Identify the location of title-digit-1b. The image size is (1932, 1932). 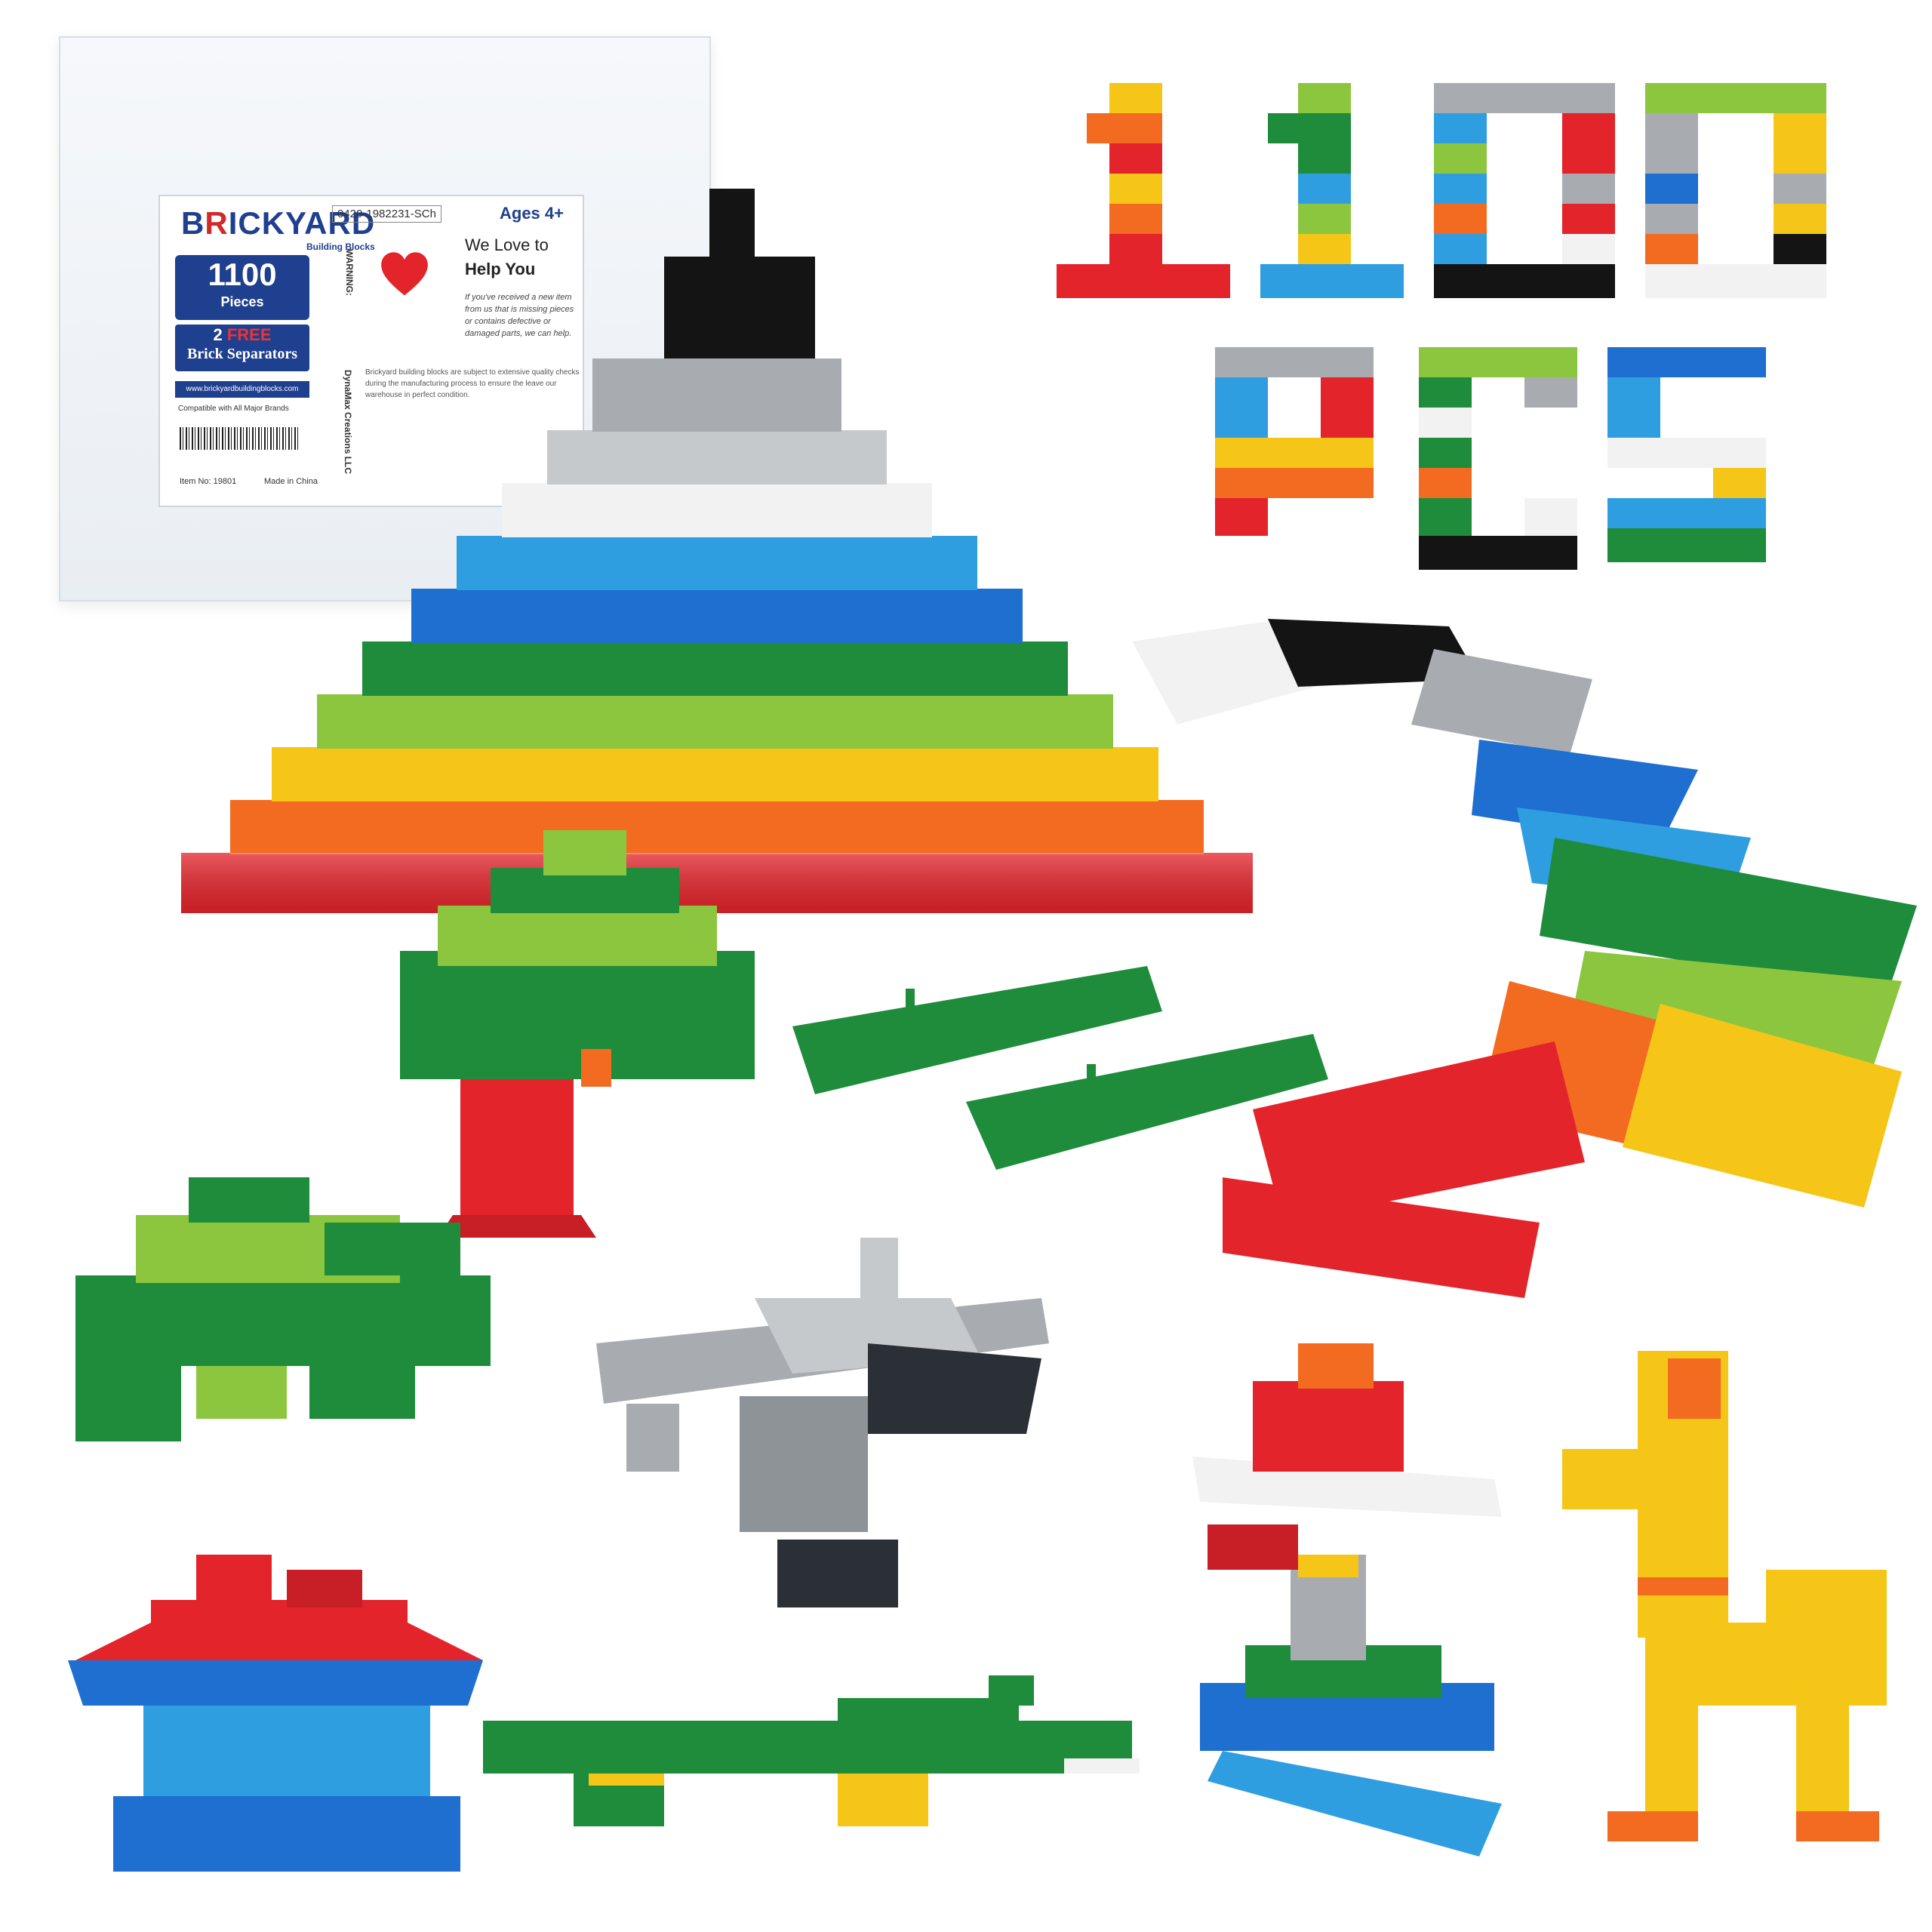
(1332, 190).